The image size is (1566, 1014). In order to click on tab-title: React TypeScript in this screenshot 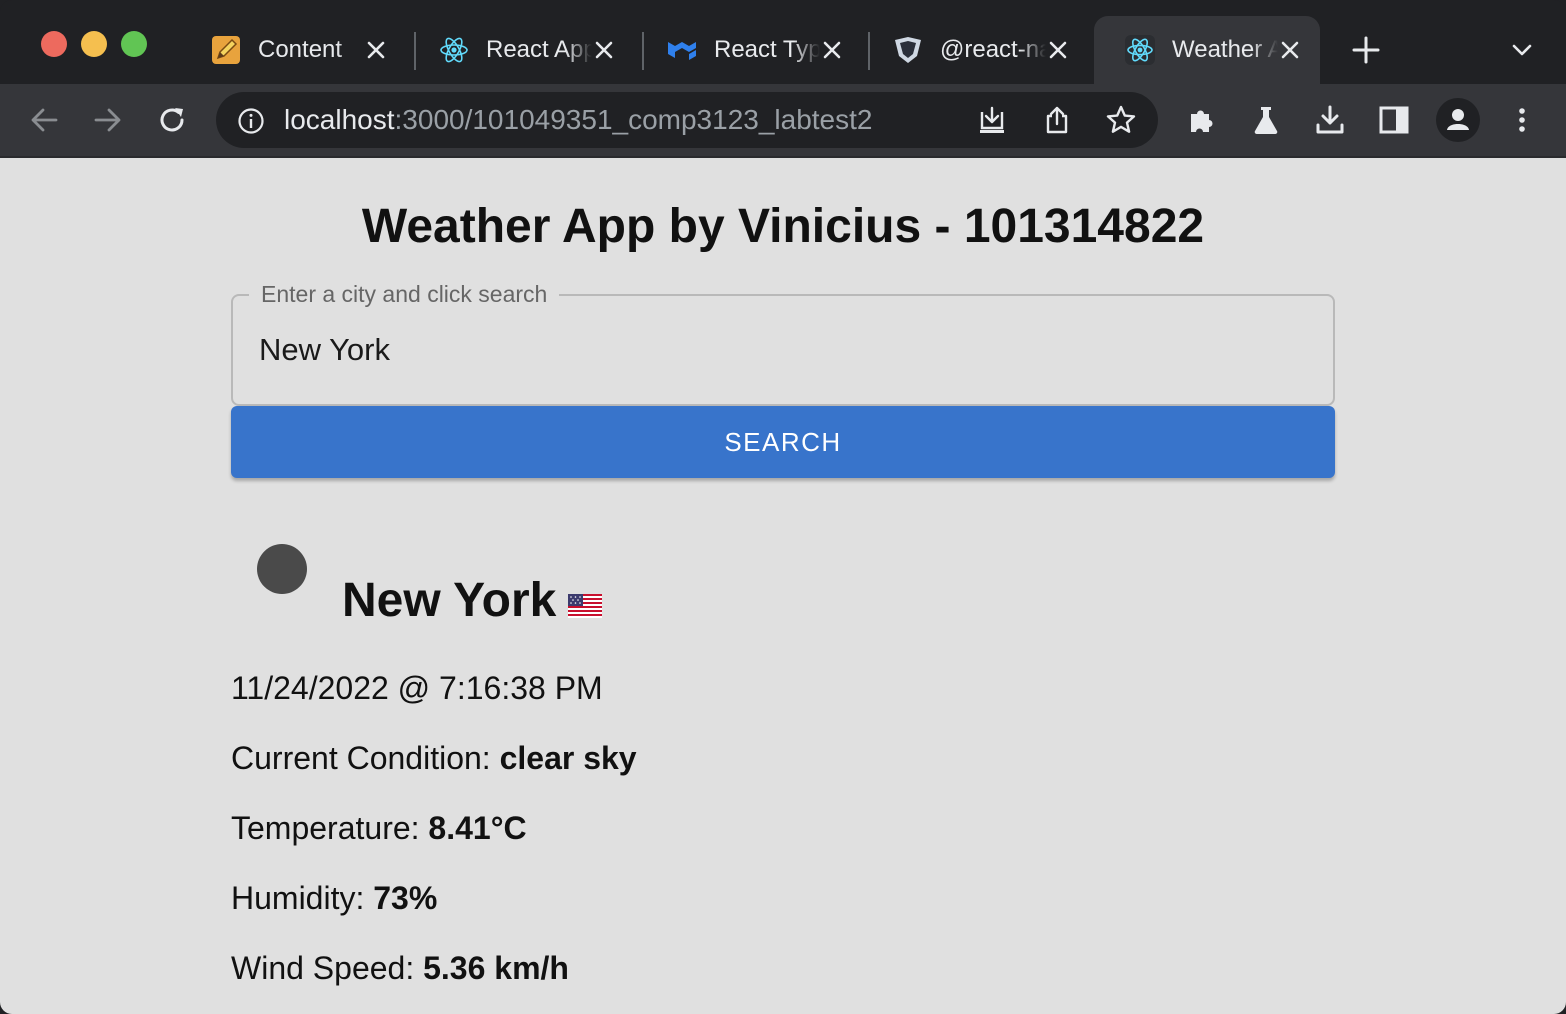, I will do `click(767, 49)`.